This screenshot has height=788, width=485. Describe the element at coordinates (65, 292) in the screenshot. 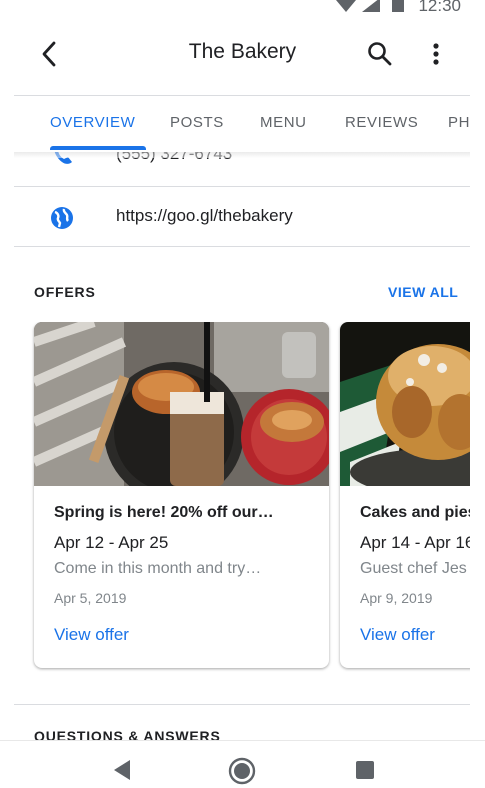

I see `offers-heading: OFFERS` at that location.